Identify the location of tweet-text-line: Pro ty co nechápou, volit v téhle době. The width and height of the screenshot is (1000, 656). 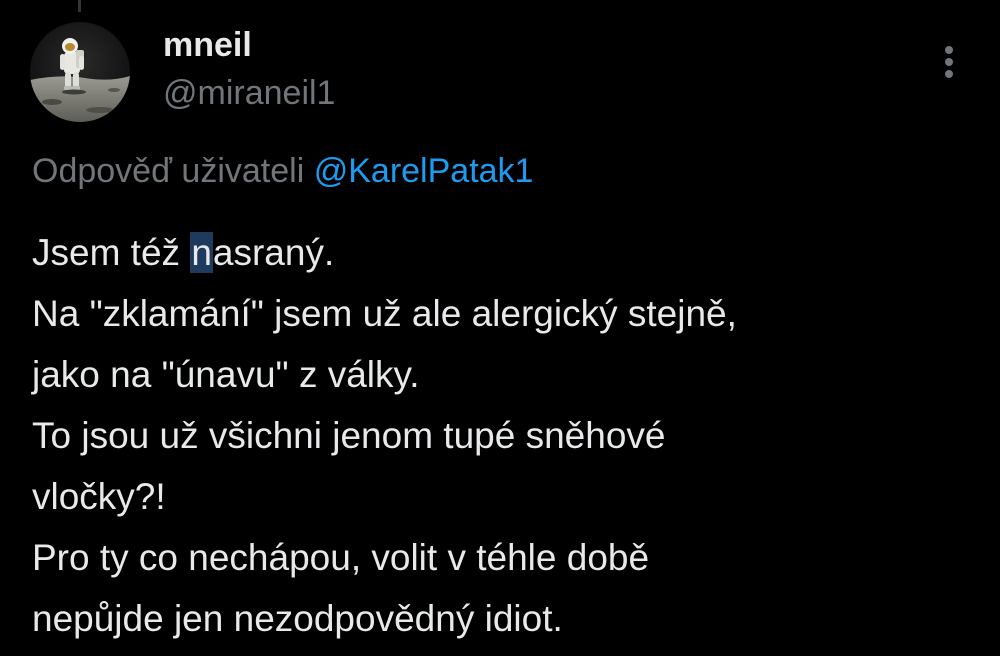
(341, 557).